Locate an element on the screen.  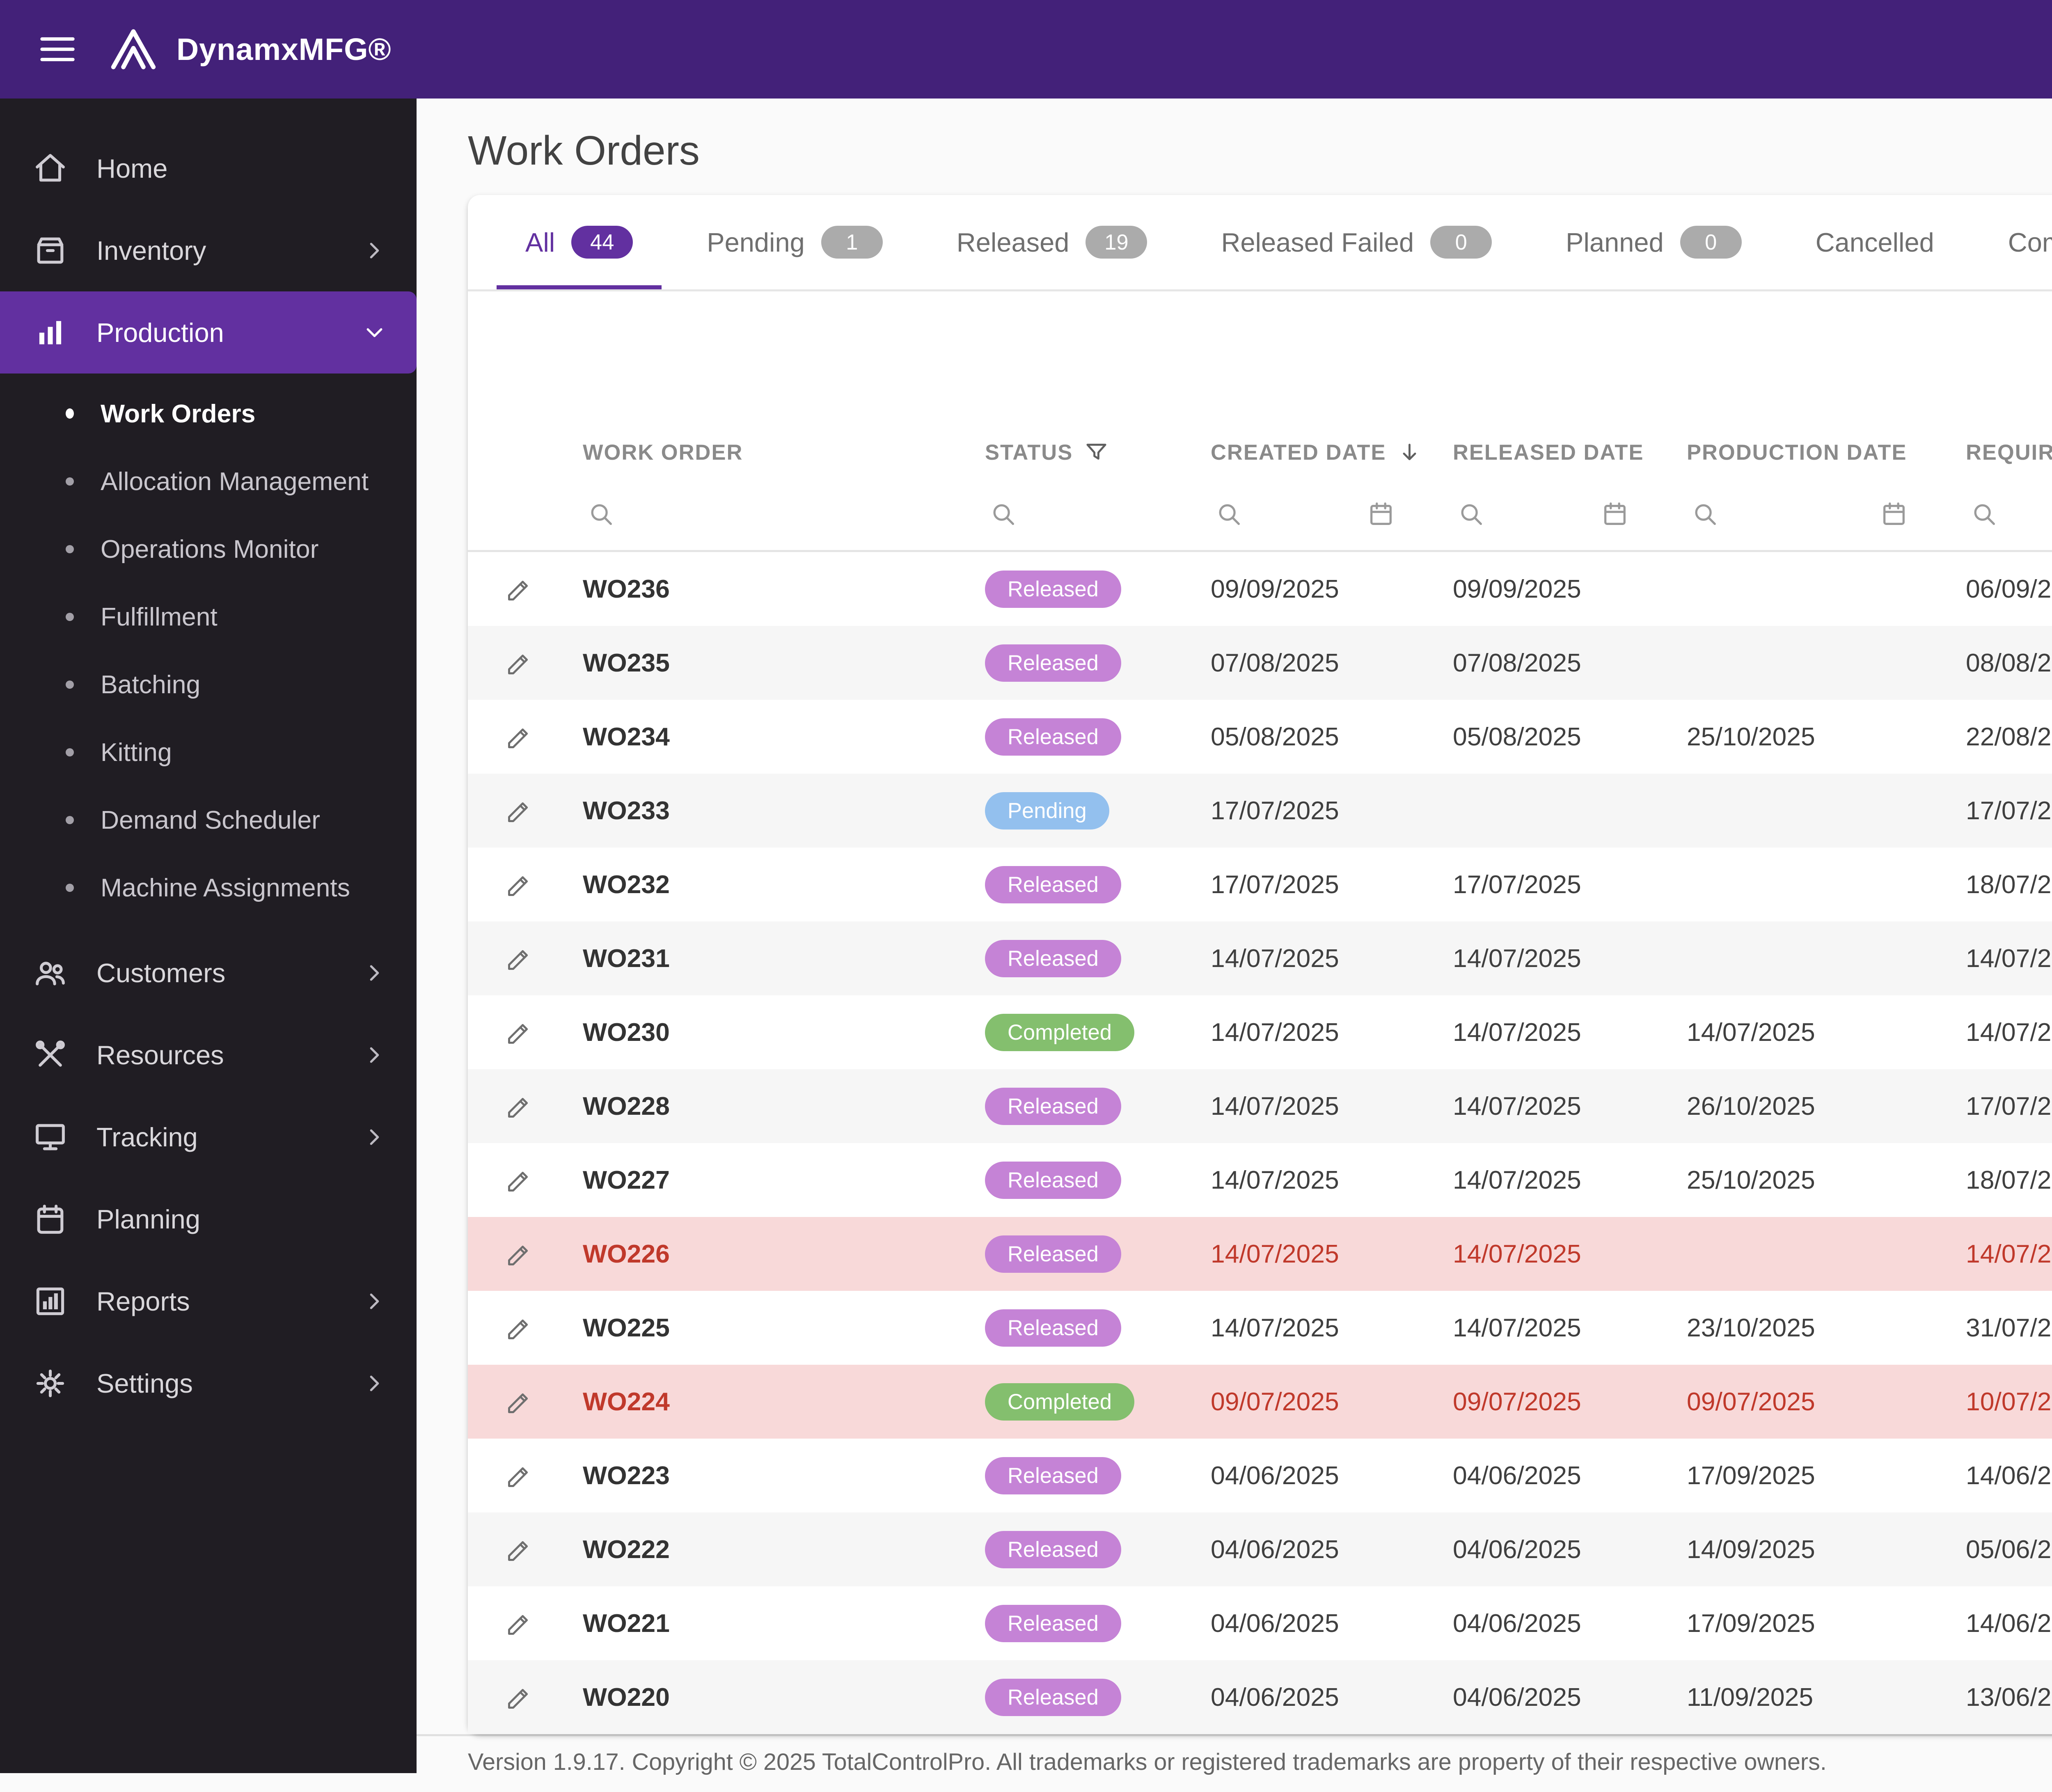
column-header-created-date: CREATED DATE is located at coordinates (1332, 452).